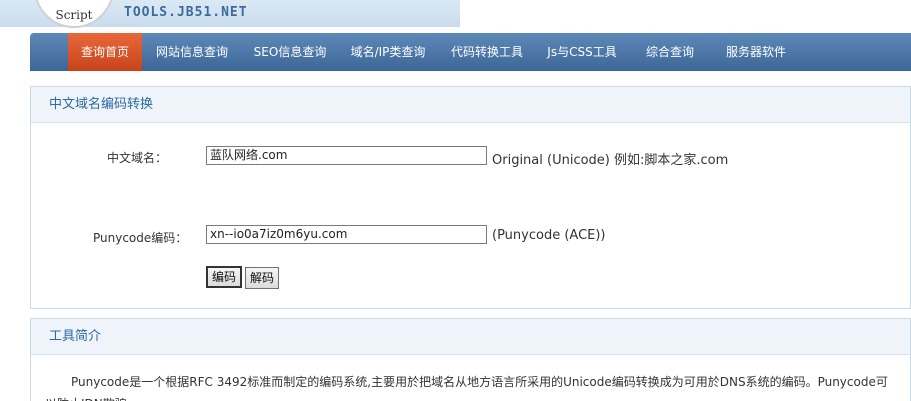 The image size is (911, 401). What do you see at coordinates (388, 52) in the screenshot?
I see `nav-item-domain-ip: 域名/IP类查询` at bounding box center [388, 52].